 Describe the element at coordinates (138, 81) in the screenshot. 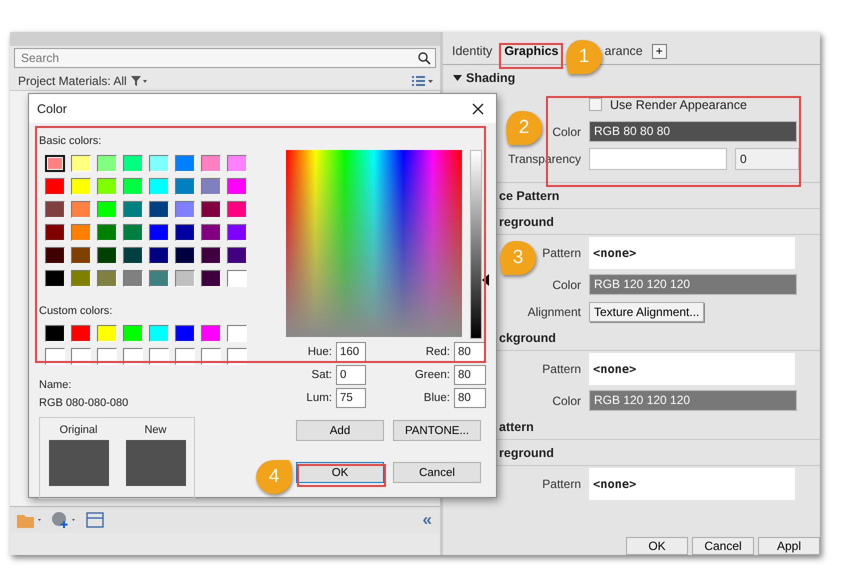

I see `filter-icon` at that location.